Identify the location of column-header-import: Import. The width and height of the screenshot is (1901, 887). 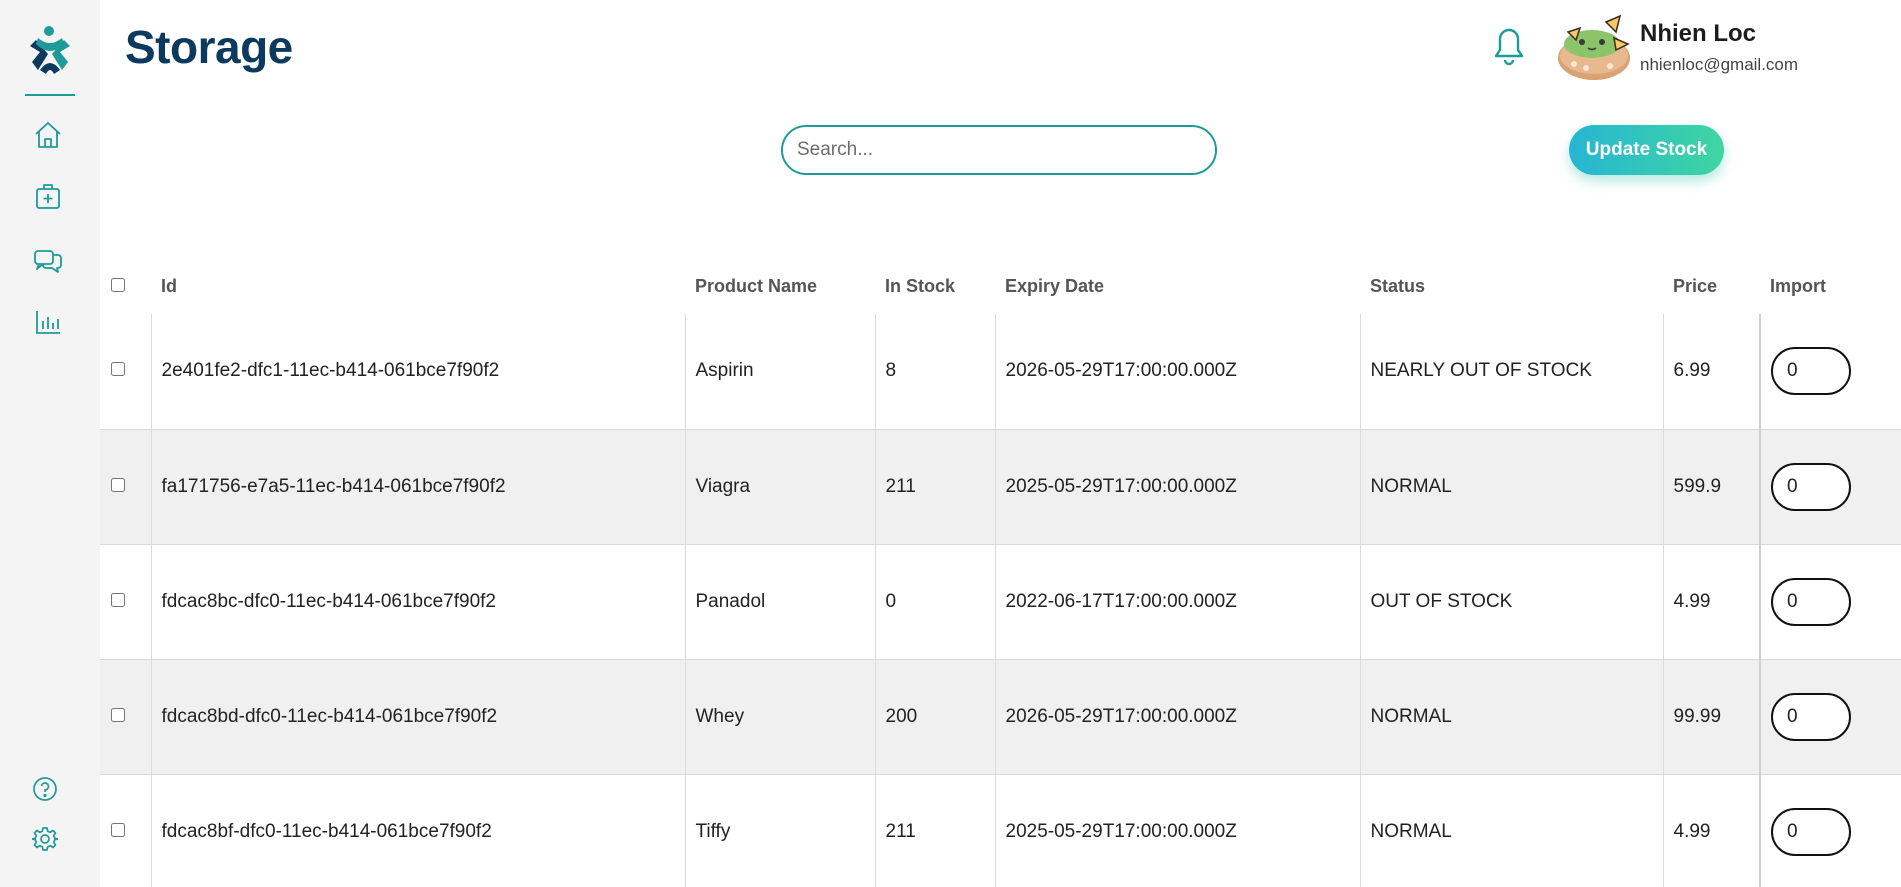
(1798, 285).